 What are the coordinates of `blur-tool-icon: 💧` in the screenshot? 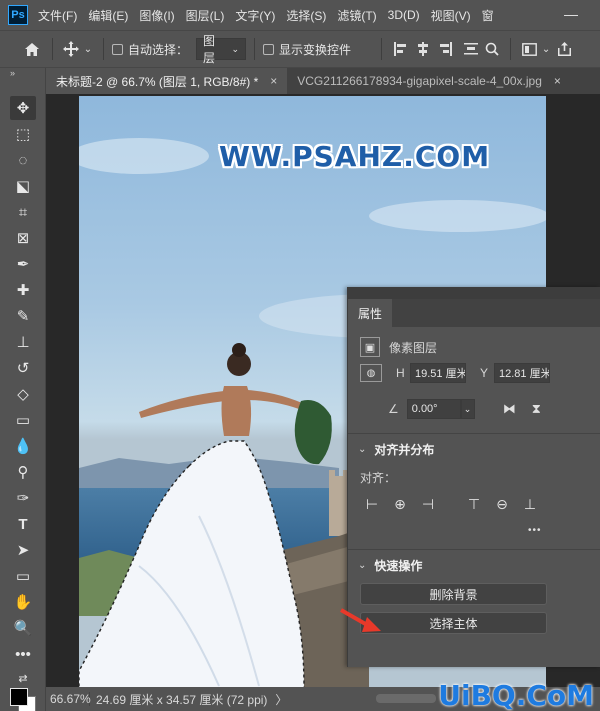 It's located at (23, 446).